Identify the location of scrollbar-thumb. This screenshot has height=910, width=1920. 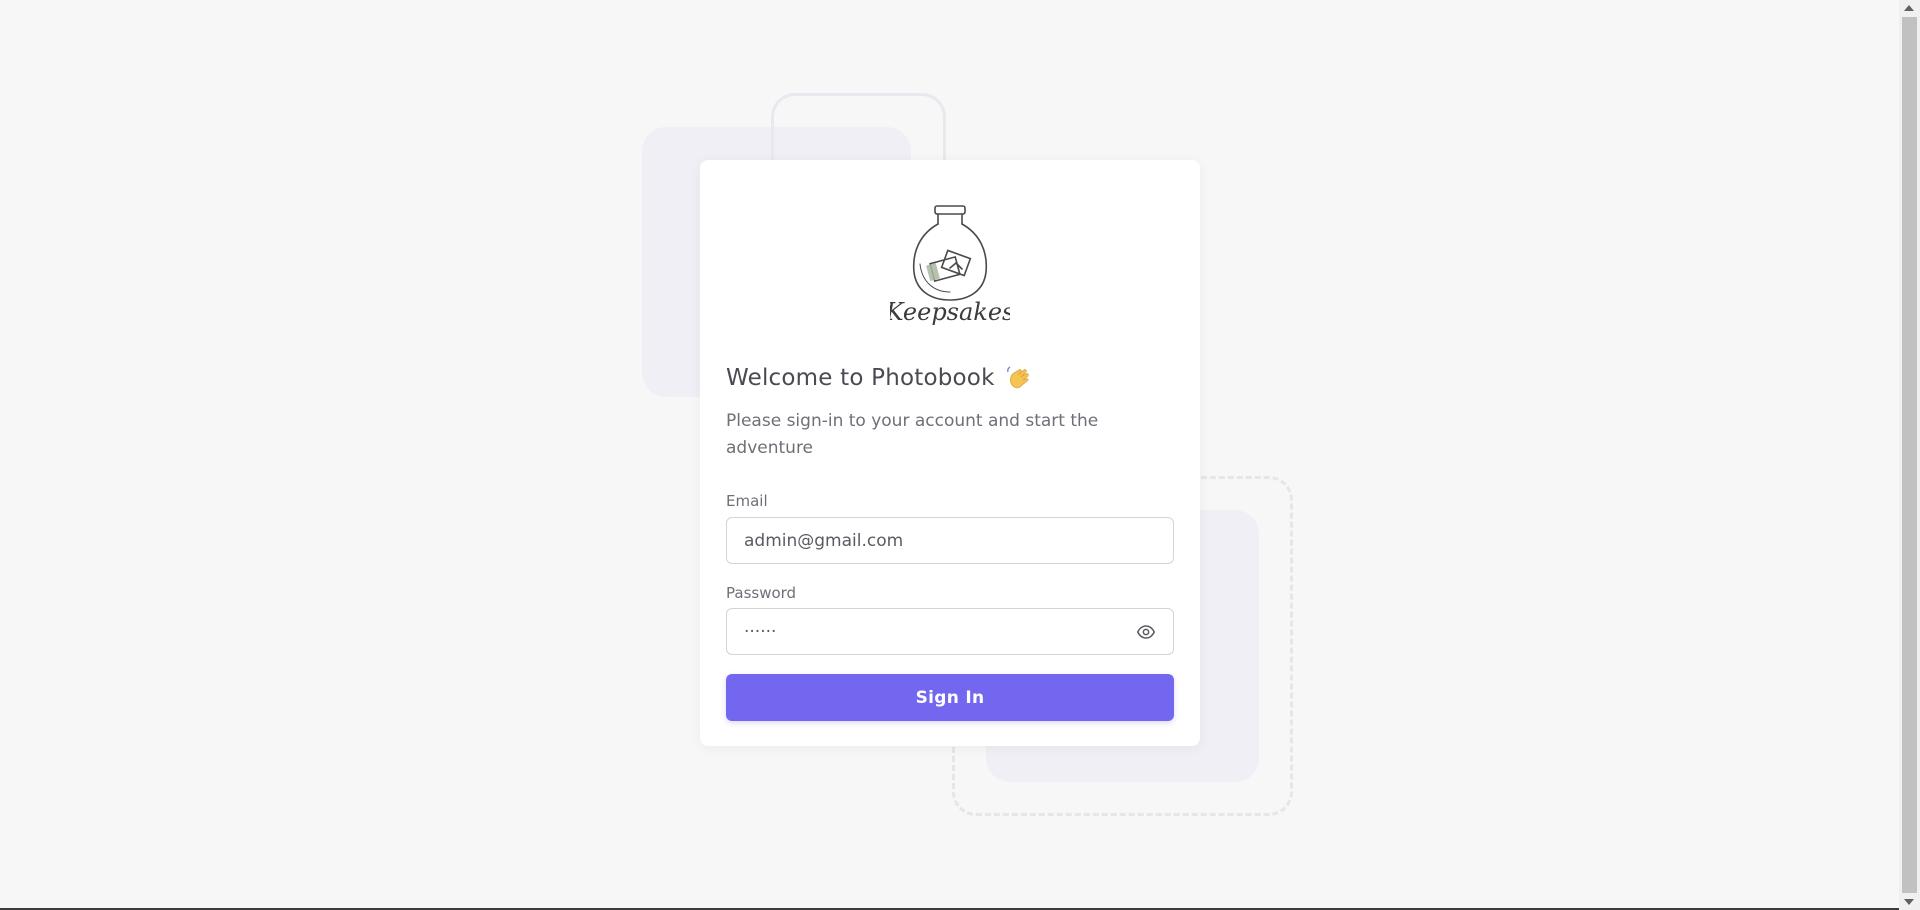
(1909, 455).